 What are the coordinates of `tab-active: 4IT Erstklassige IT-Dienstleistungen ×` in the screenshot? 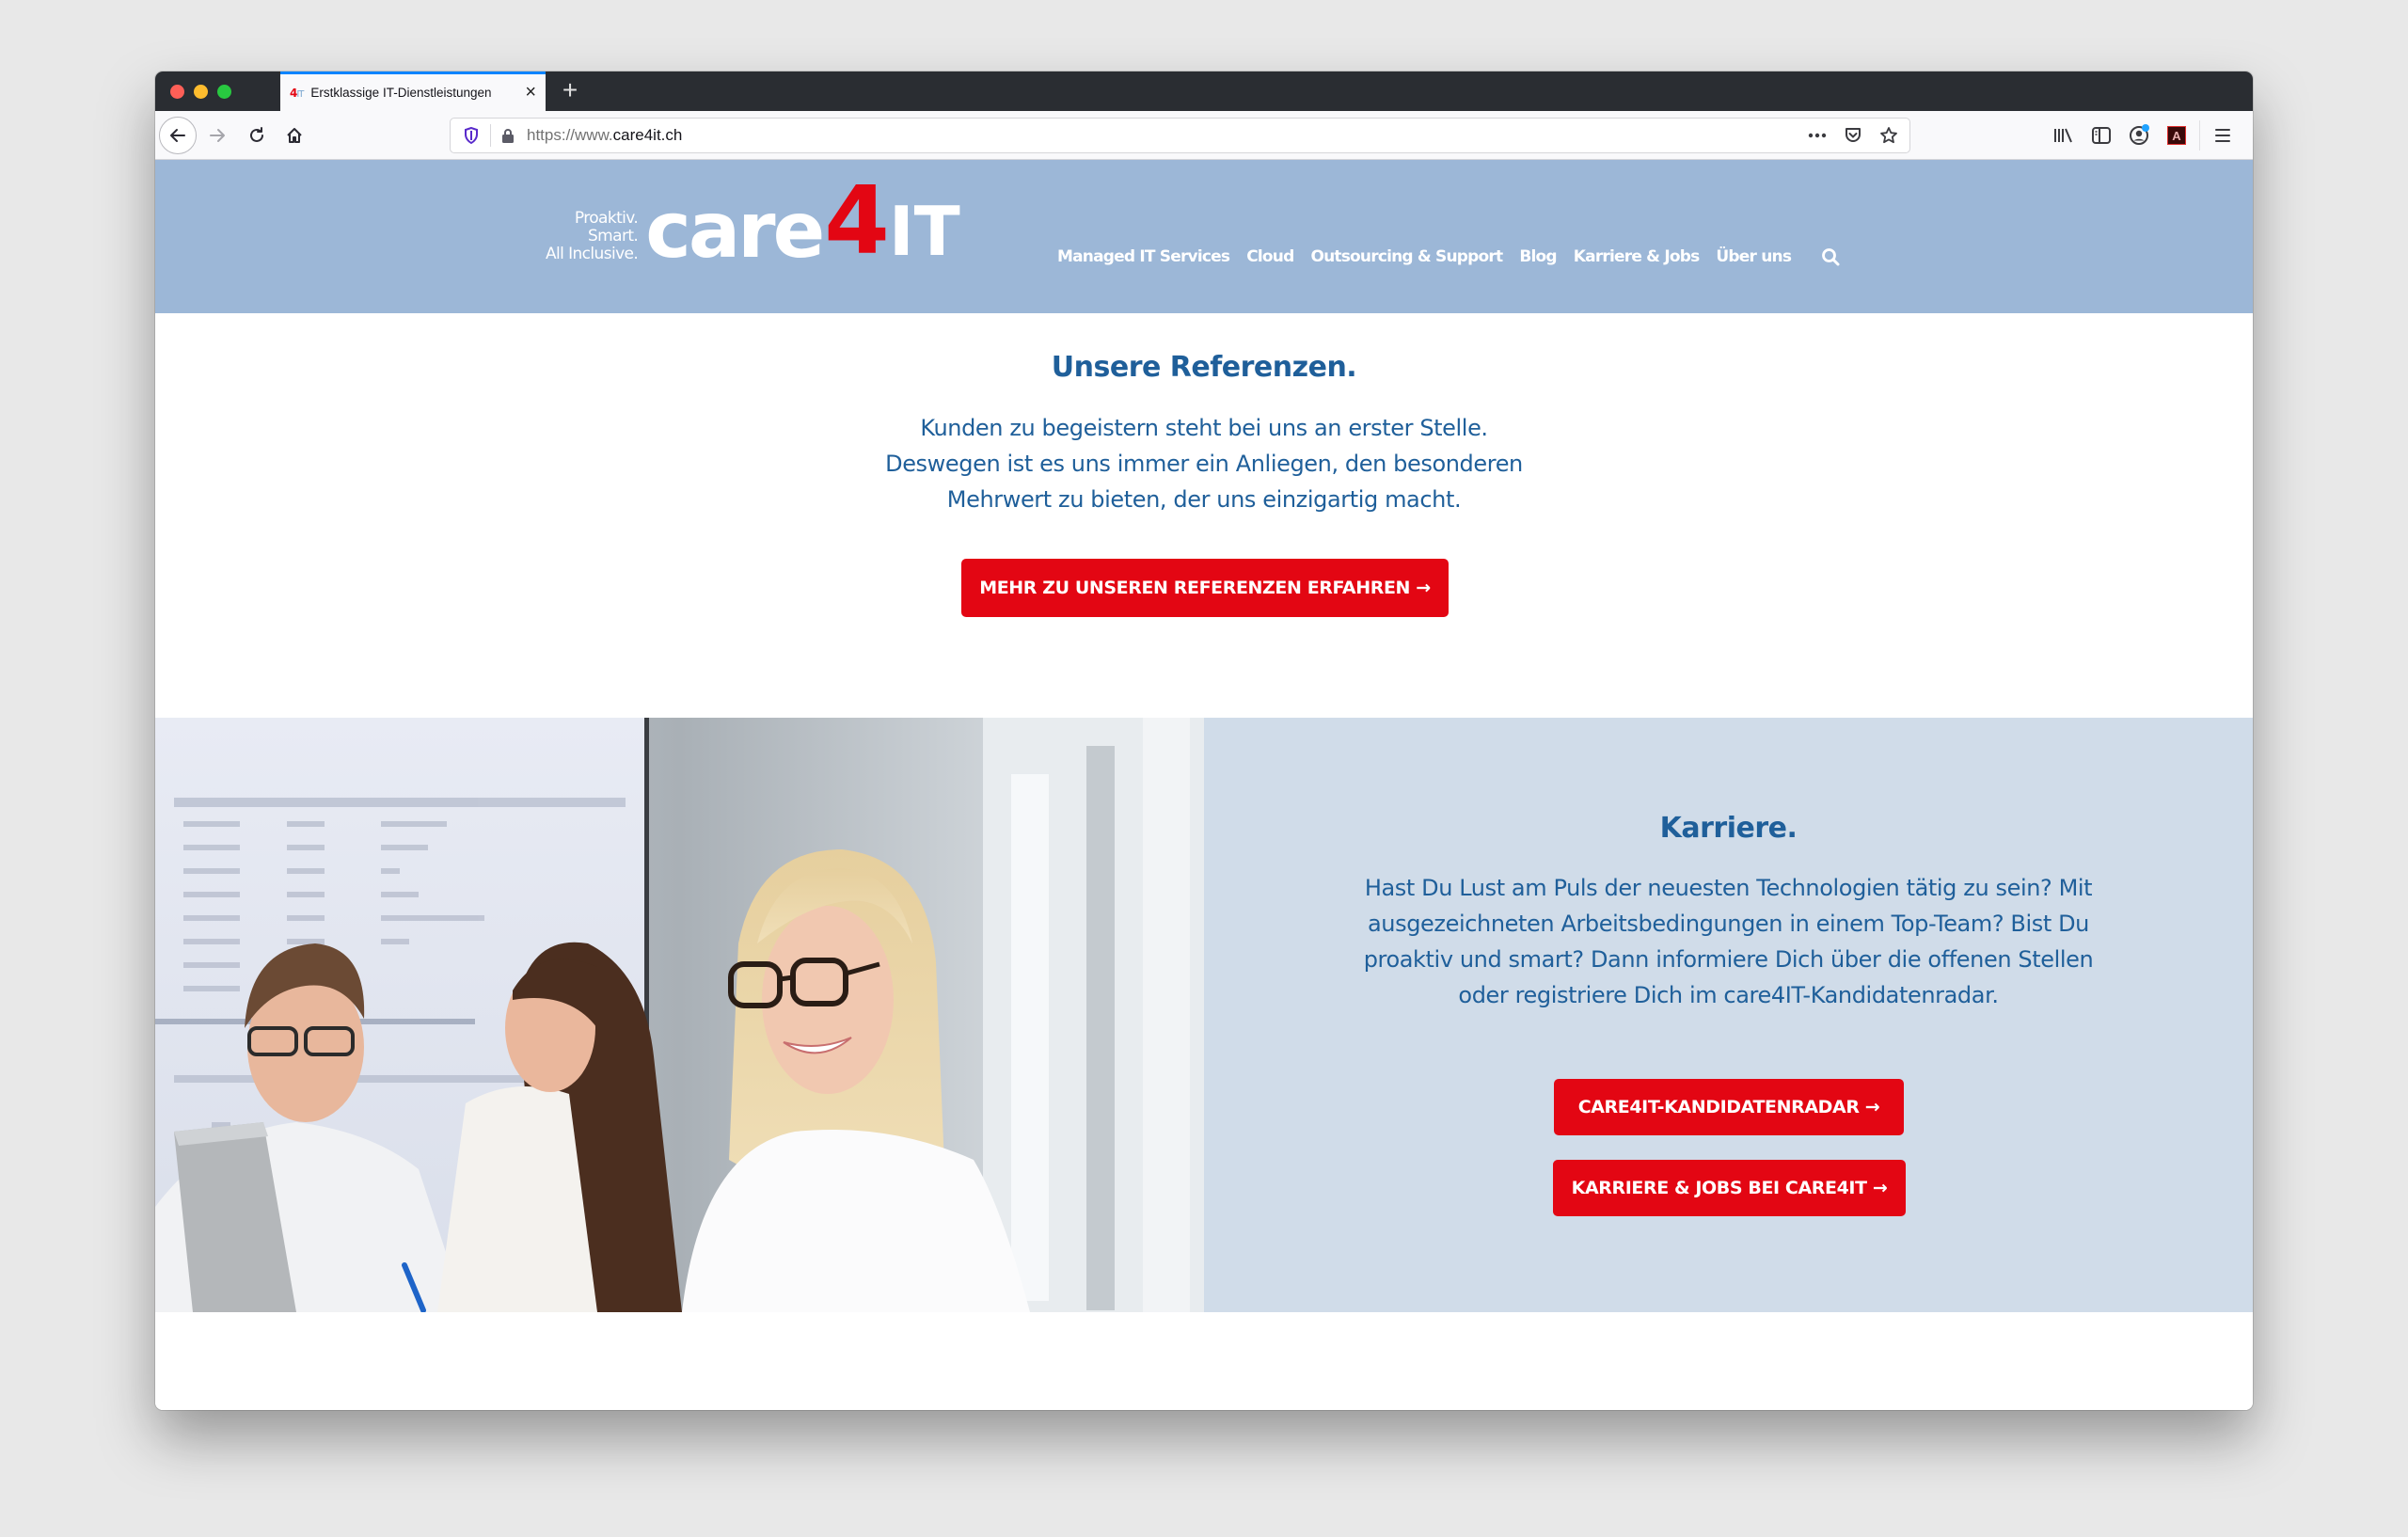 It's located at (413, 91).